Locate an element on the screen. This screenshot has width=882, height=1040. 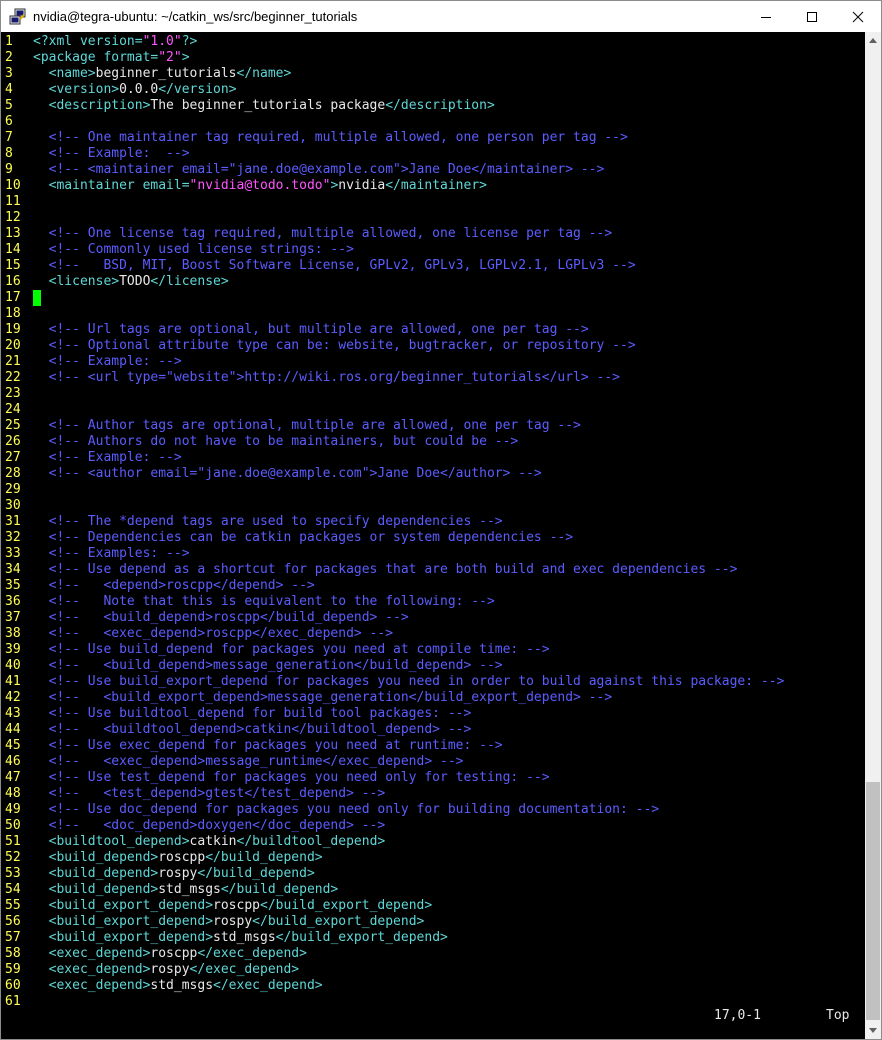
code-line: 16 <license>TODO</license> is located at coordinates (392, 282).